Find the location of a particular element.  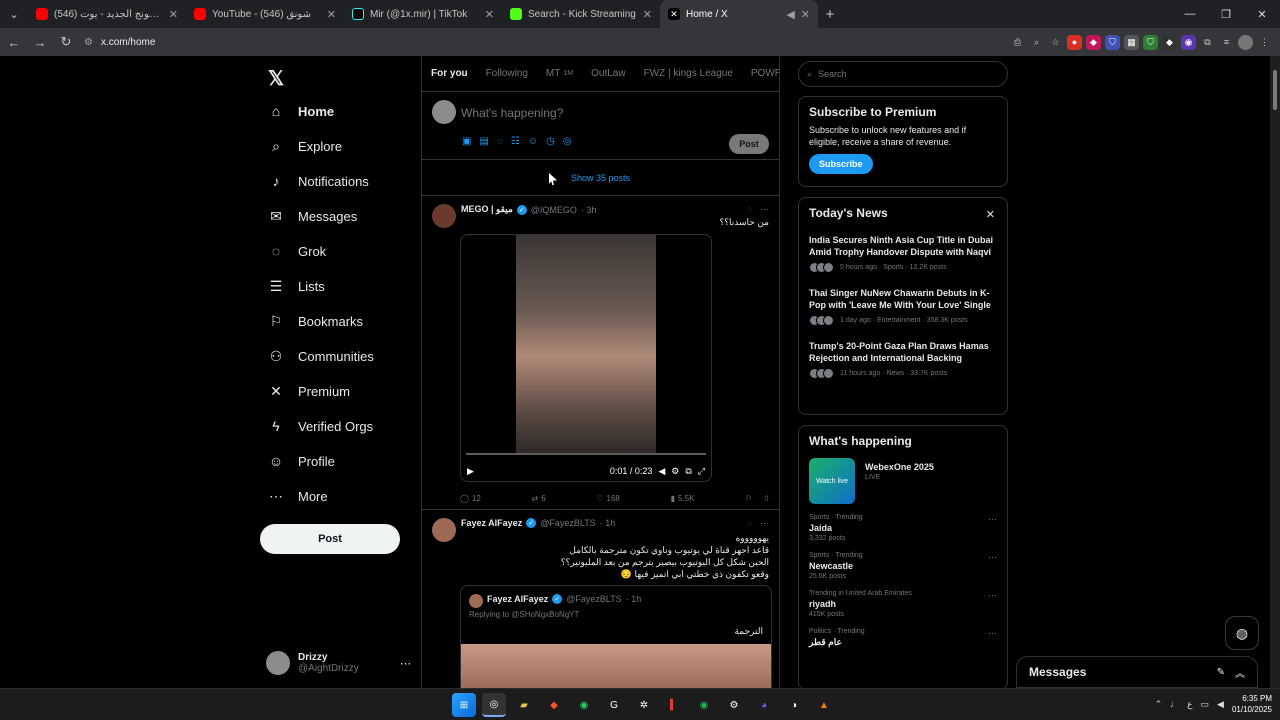

play-icon: ▶ is located at coordinates (470, 471).